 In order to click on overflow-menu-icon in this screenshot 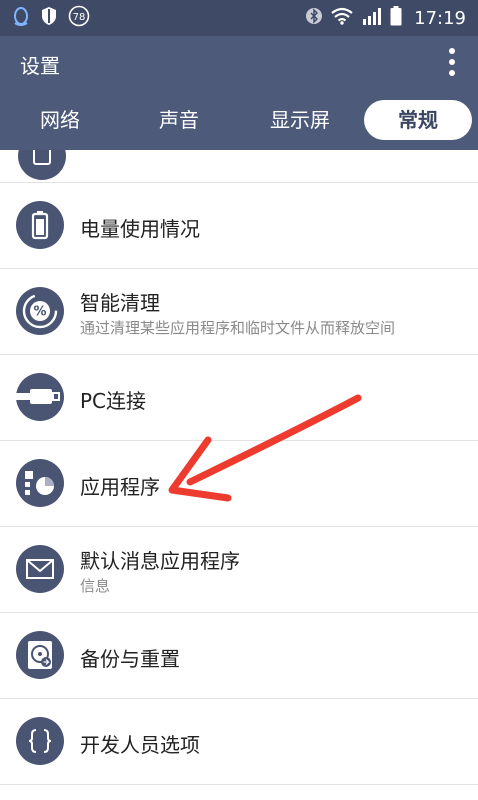, I will do `click(452, 62)`.